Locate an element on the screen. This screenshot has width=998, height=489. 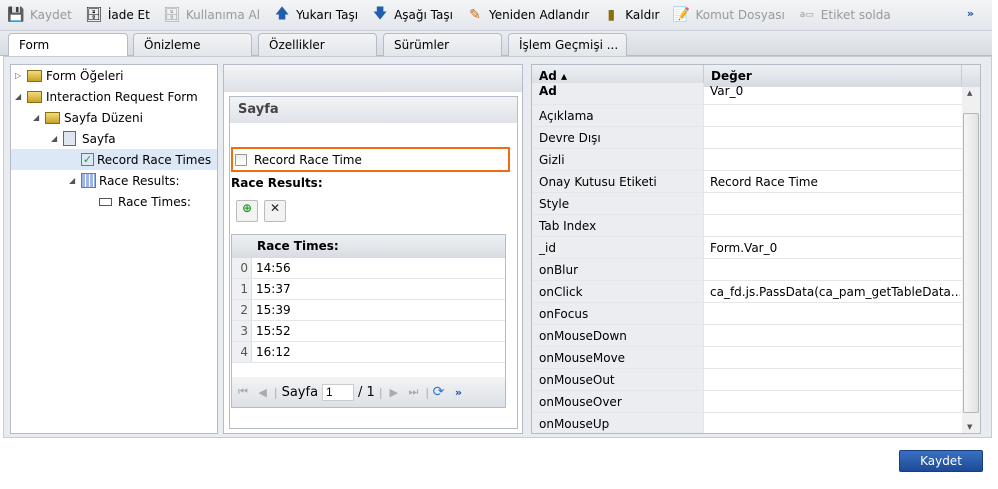
table-row: 0 14:56 is located at coordinates (368, 268).